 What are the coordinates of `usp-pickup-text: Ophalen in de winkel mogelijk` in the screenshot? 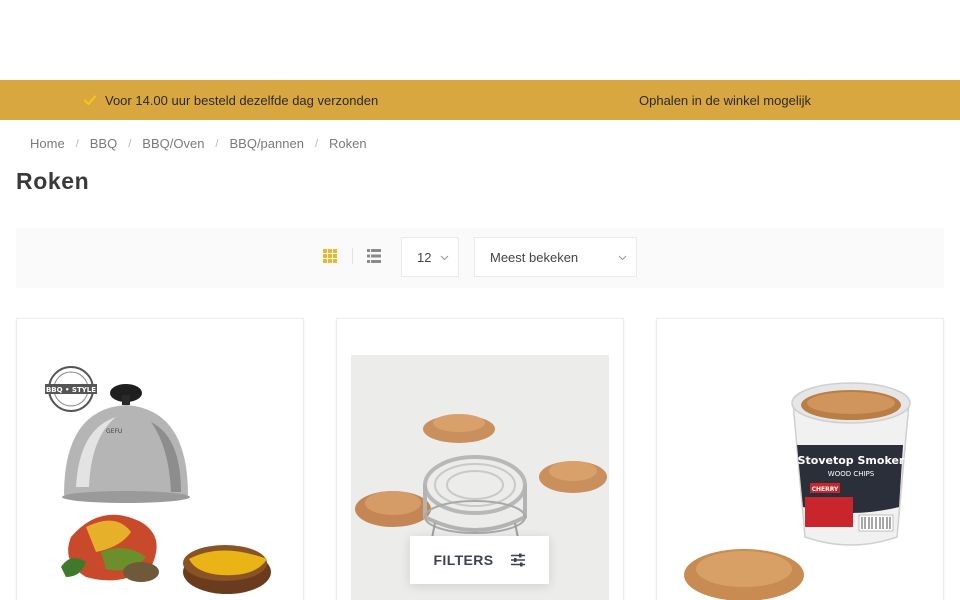 It's located at (725, 100).